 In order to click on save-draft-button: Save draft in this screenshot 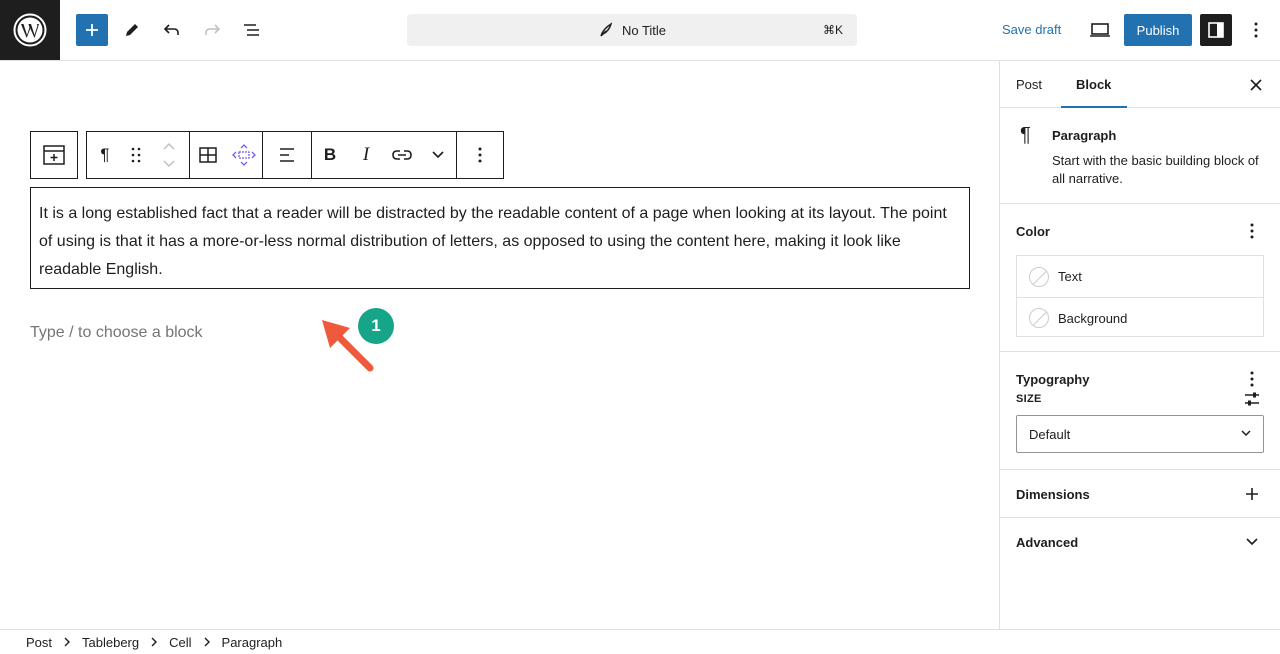, I will do `click(1031, 29)`.